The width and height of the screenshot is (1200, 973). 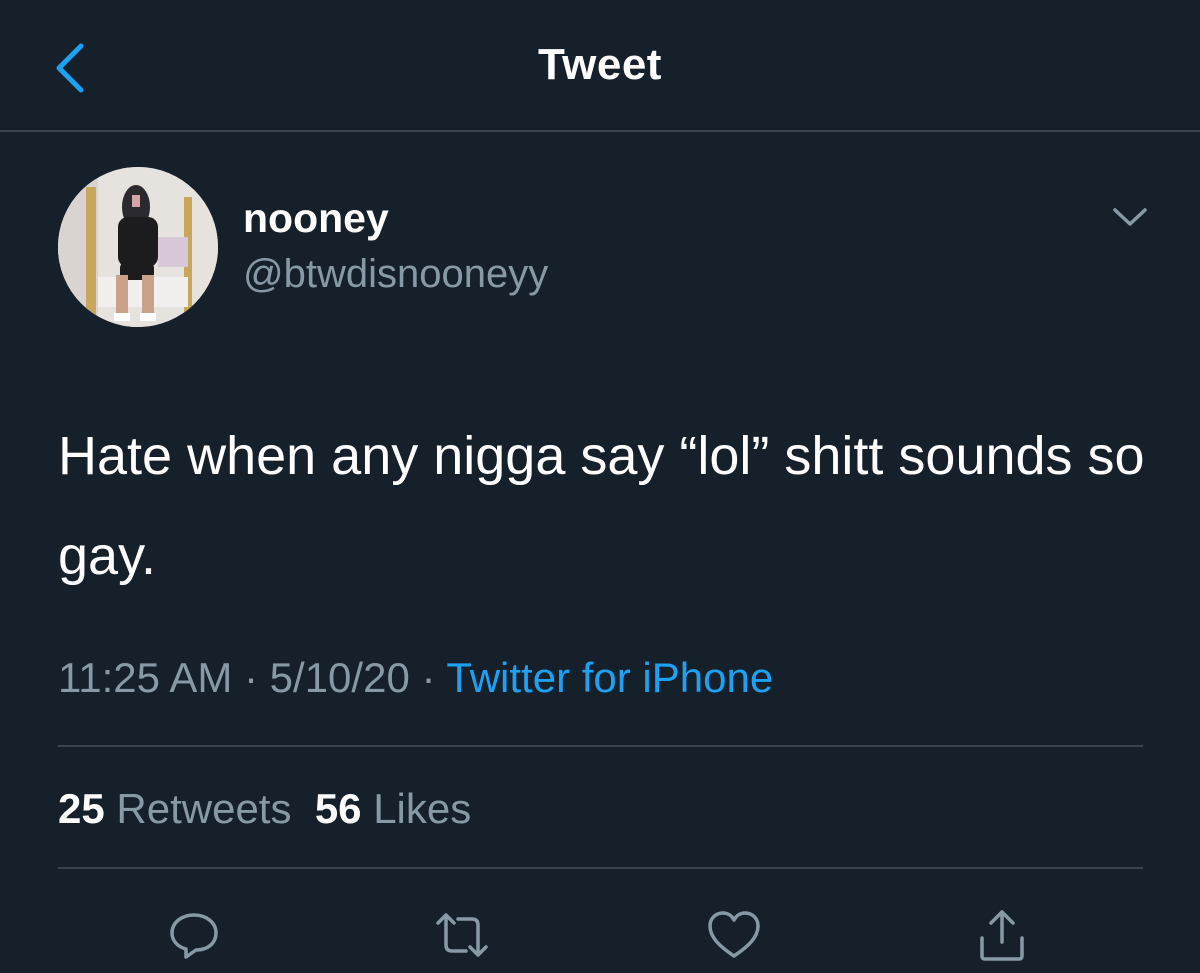 I want to click on avatar-photo, so click(x=138, y=247).